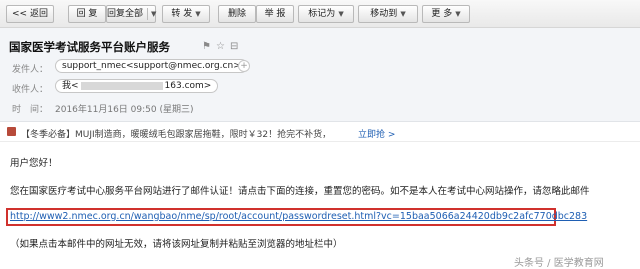 The width and height of the screenshot is (640, 269). I want to click on mail-subject: 国家医学考试服务平台账户服务, so click(89, 47).